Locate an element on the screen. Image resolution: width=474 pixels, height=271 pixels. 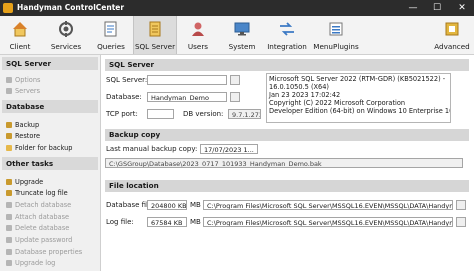
close-button: ✕ is located at coordinates (462, 8).